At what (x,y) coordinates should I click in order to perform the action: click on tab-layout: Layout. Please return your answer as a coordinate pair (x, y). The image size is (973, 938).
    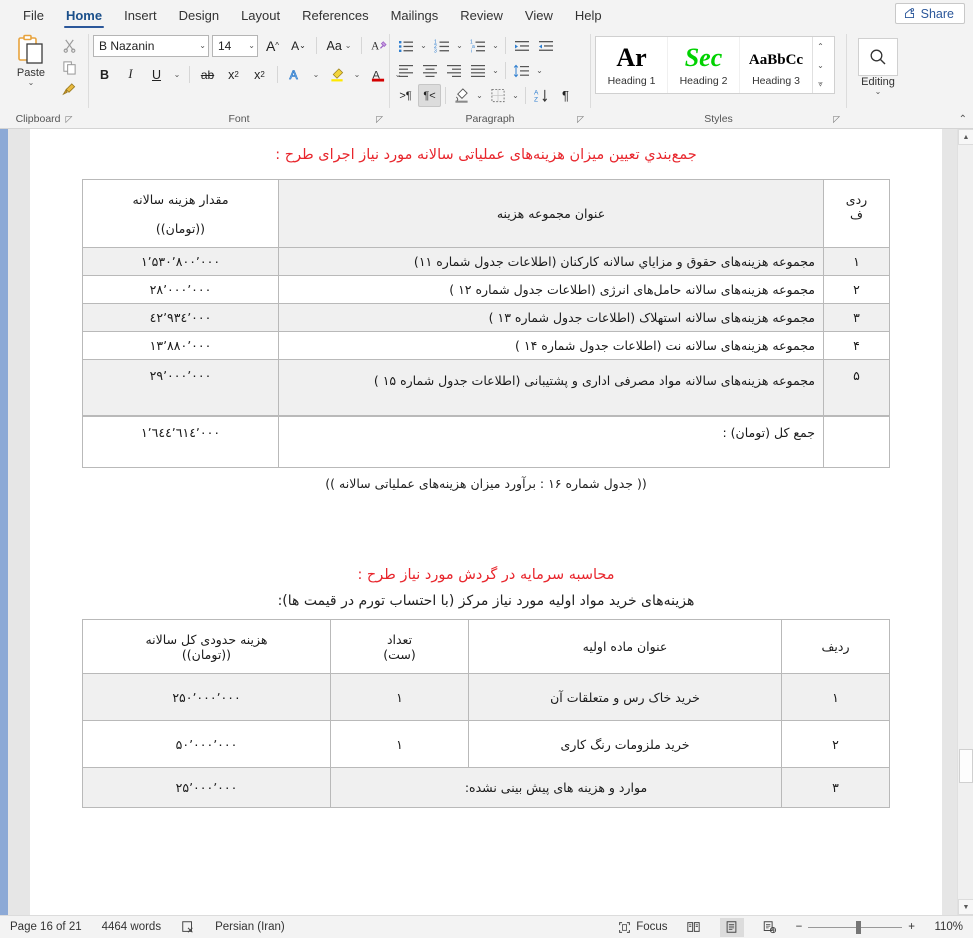
    Looking at the image, I should click on (260, 16).